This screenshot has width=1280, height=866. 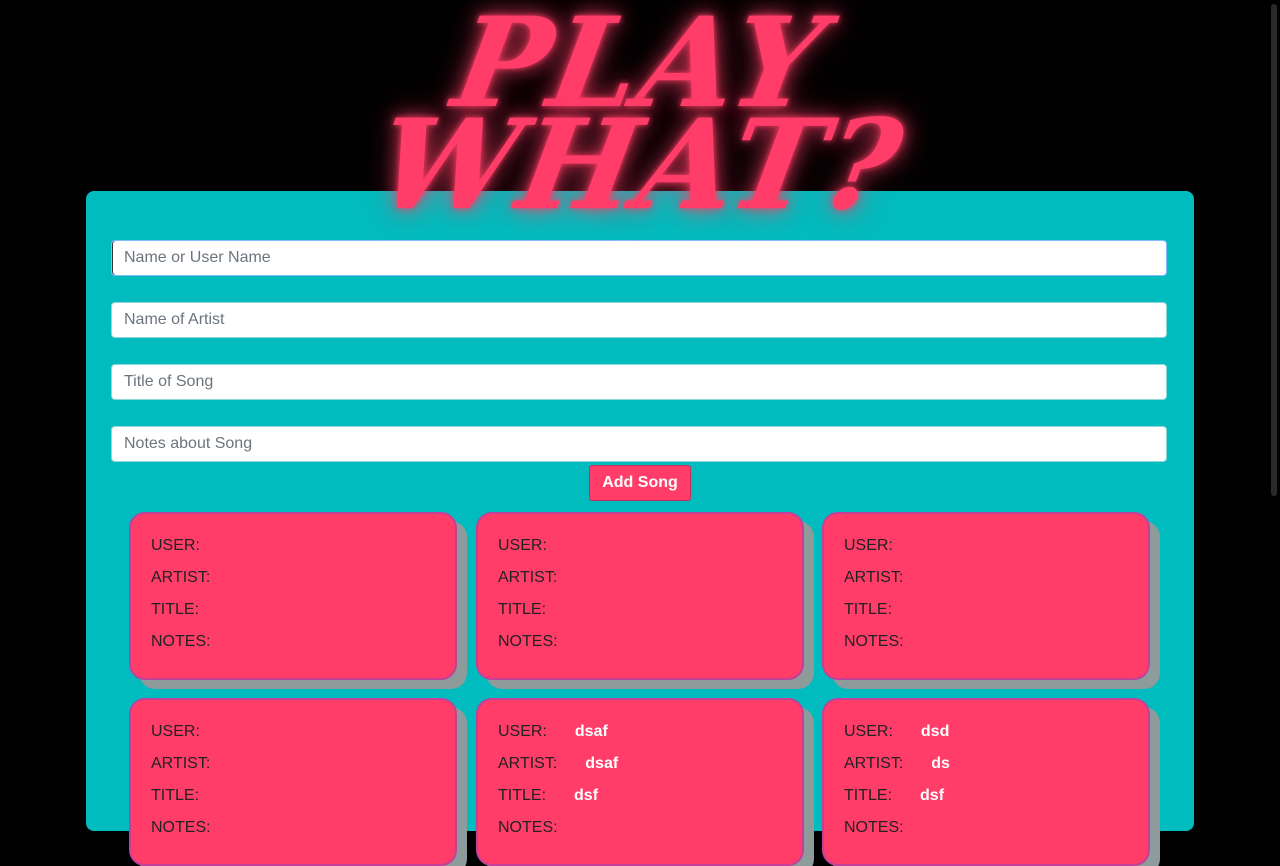 I want to click on artist-value: ds, so click(x=940, y=763).